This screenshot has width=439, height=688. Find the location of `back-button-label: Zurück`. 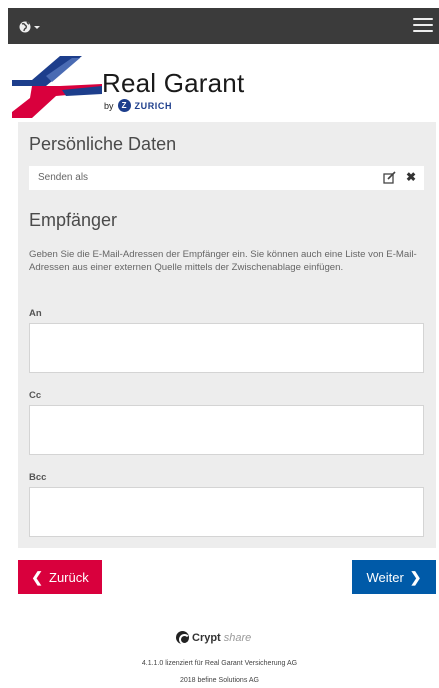

back-button-label: Zurück is located at coordinates (69, 577).